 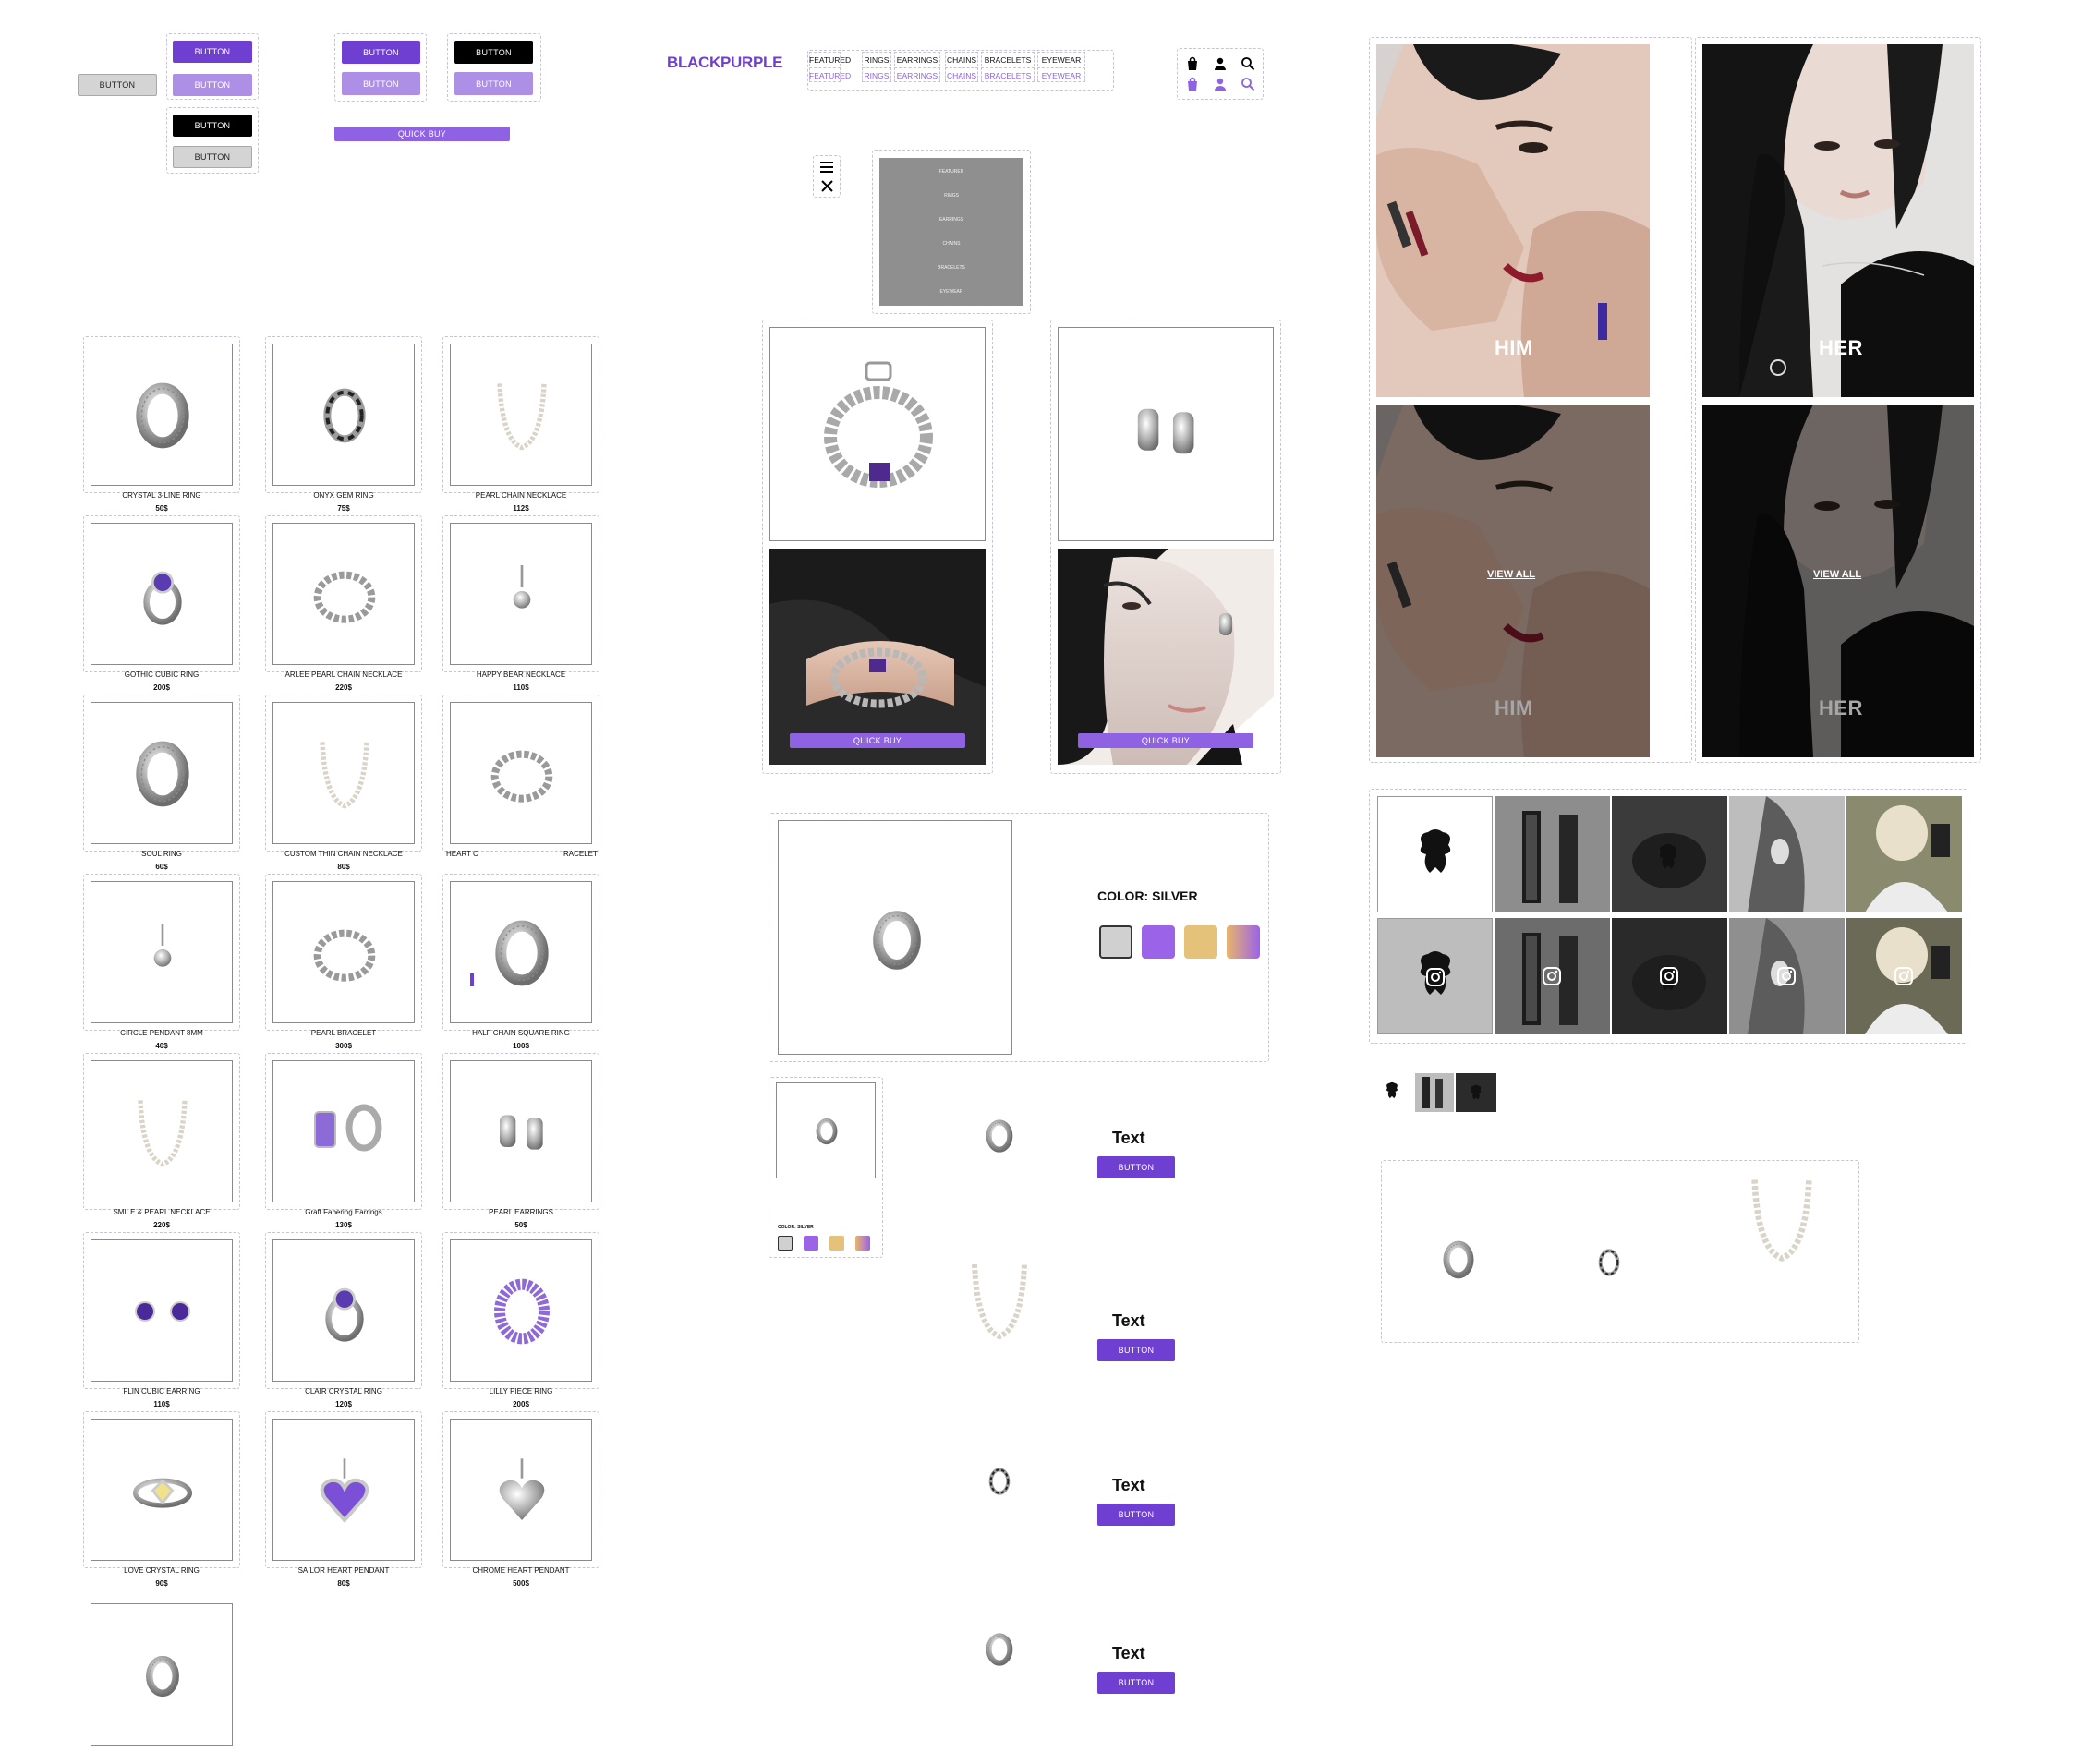 What do you see at coordinates (1008, 75) in the screenshot?
I see `nav-link-hover-bracelets: BRACELETS` at bounding box center [1008, 75].